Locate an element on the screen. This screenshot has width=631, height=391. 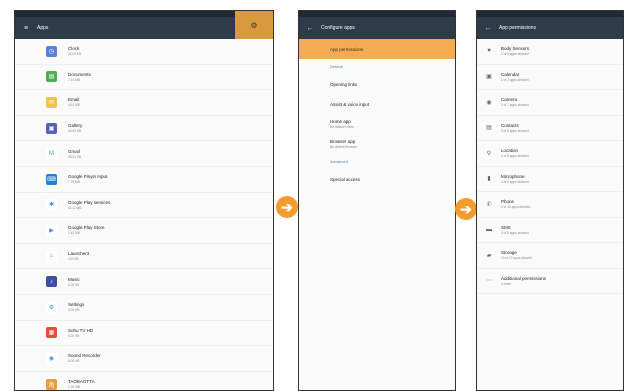
menu-icon: ≡ is located at coordinates (26, 28).